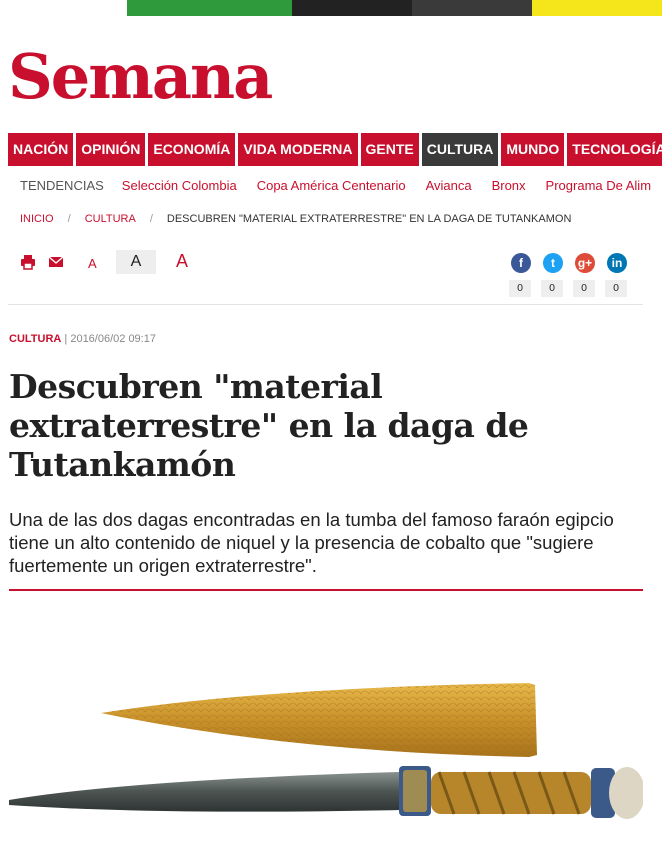 The width and height of the screenshot is (662, 848). What do you see at coordinates (585, 263) in the screenshot?
I see `googleplus-share-button: g+` at bounding box center [585, 263].